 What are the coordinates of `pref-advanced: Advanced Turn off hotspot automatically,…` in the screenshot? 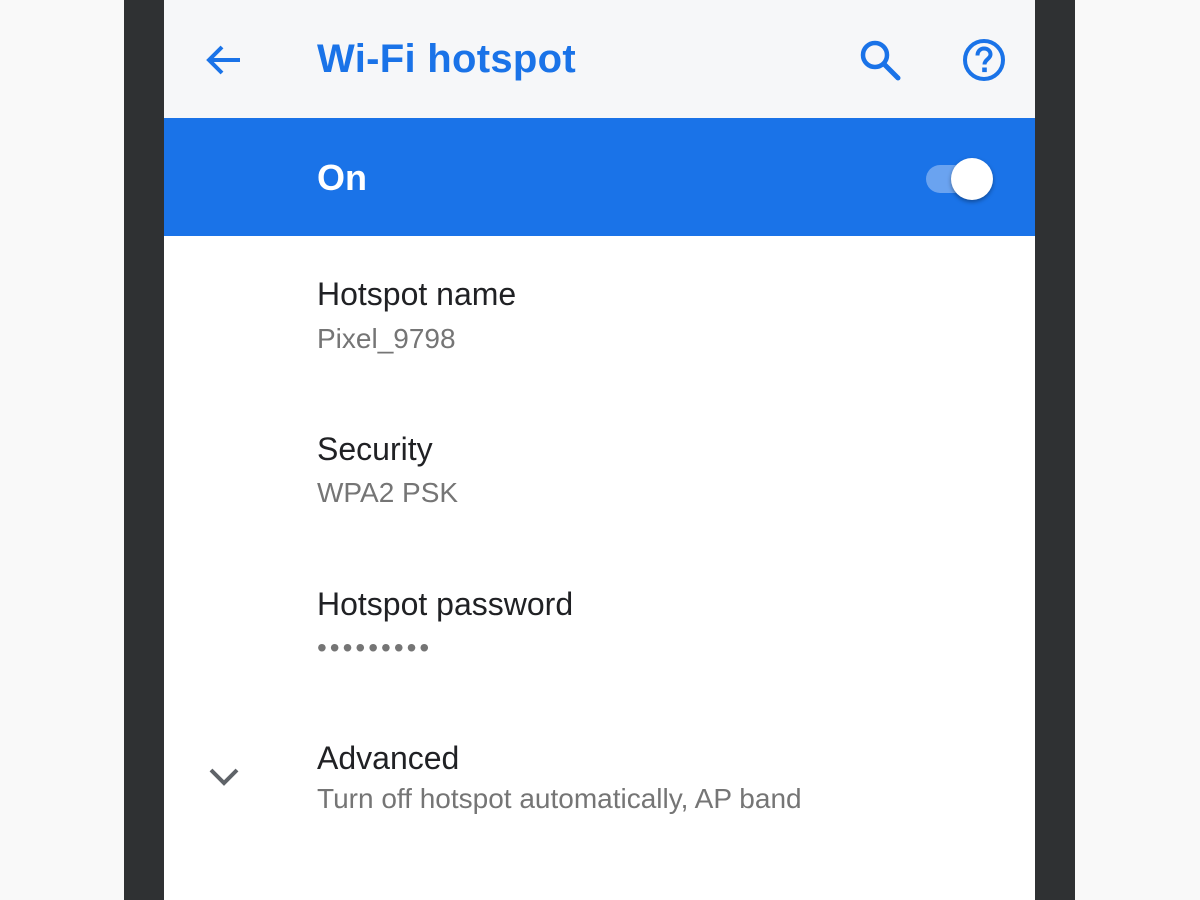 It's located at (599, 781).